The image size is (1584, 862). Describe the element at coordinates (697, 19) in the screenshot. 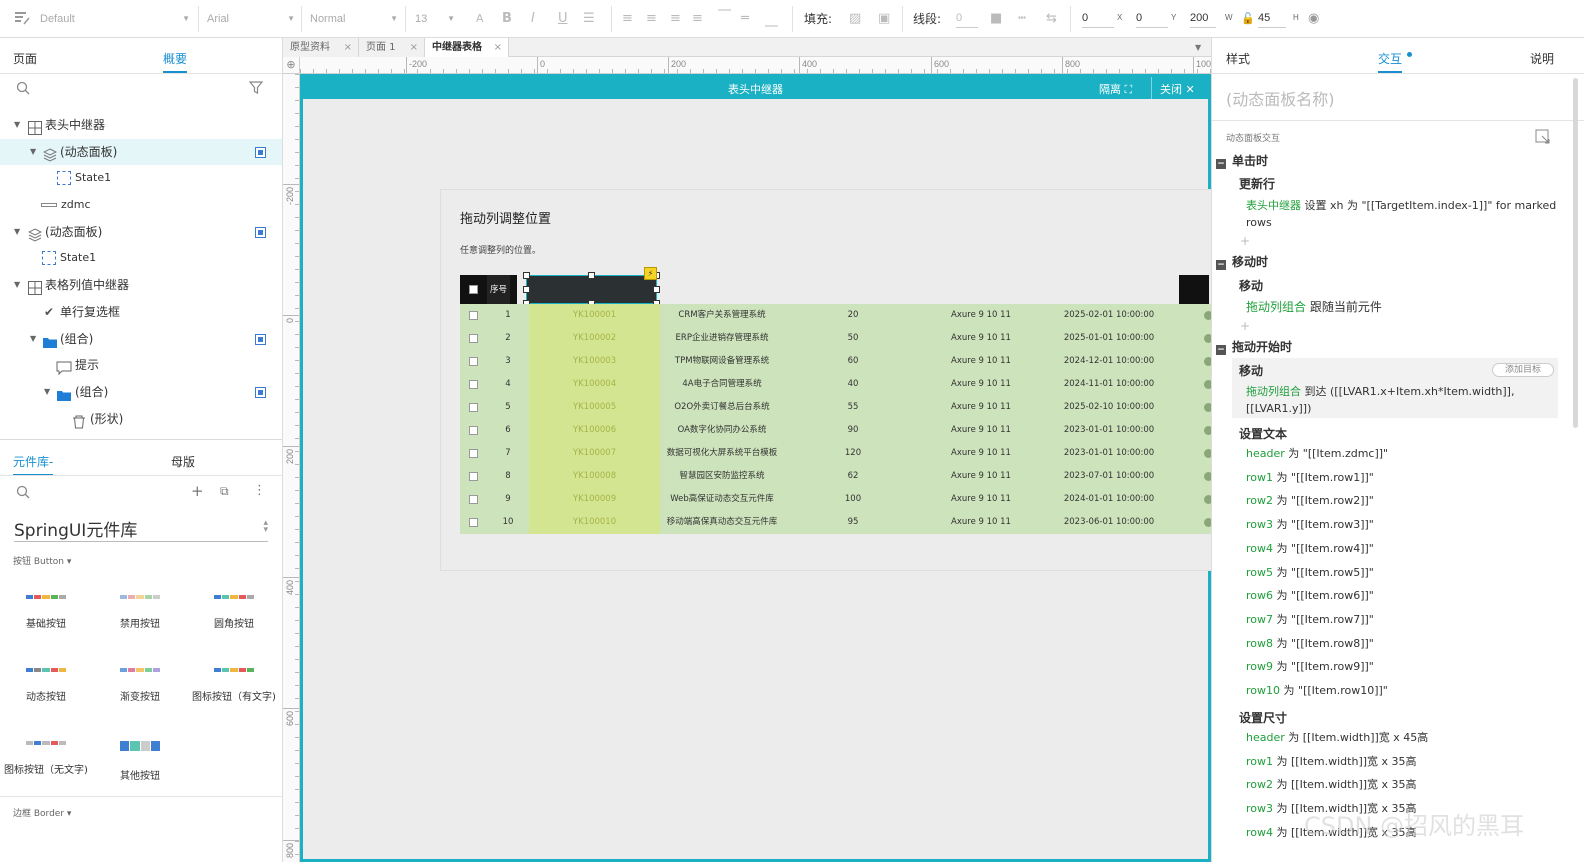

I see `justify-icon: ≡` at that location.